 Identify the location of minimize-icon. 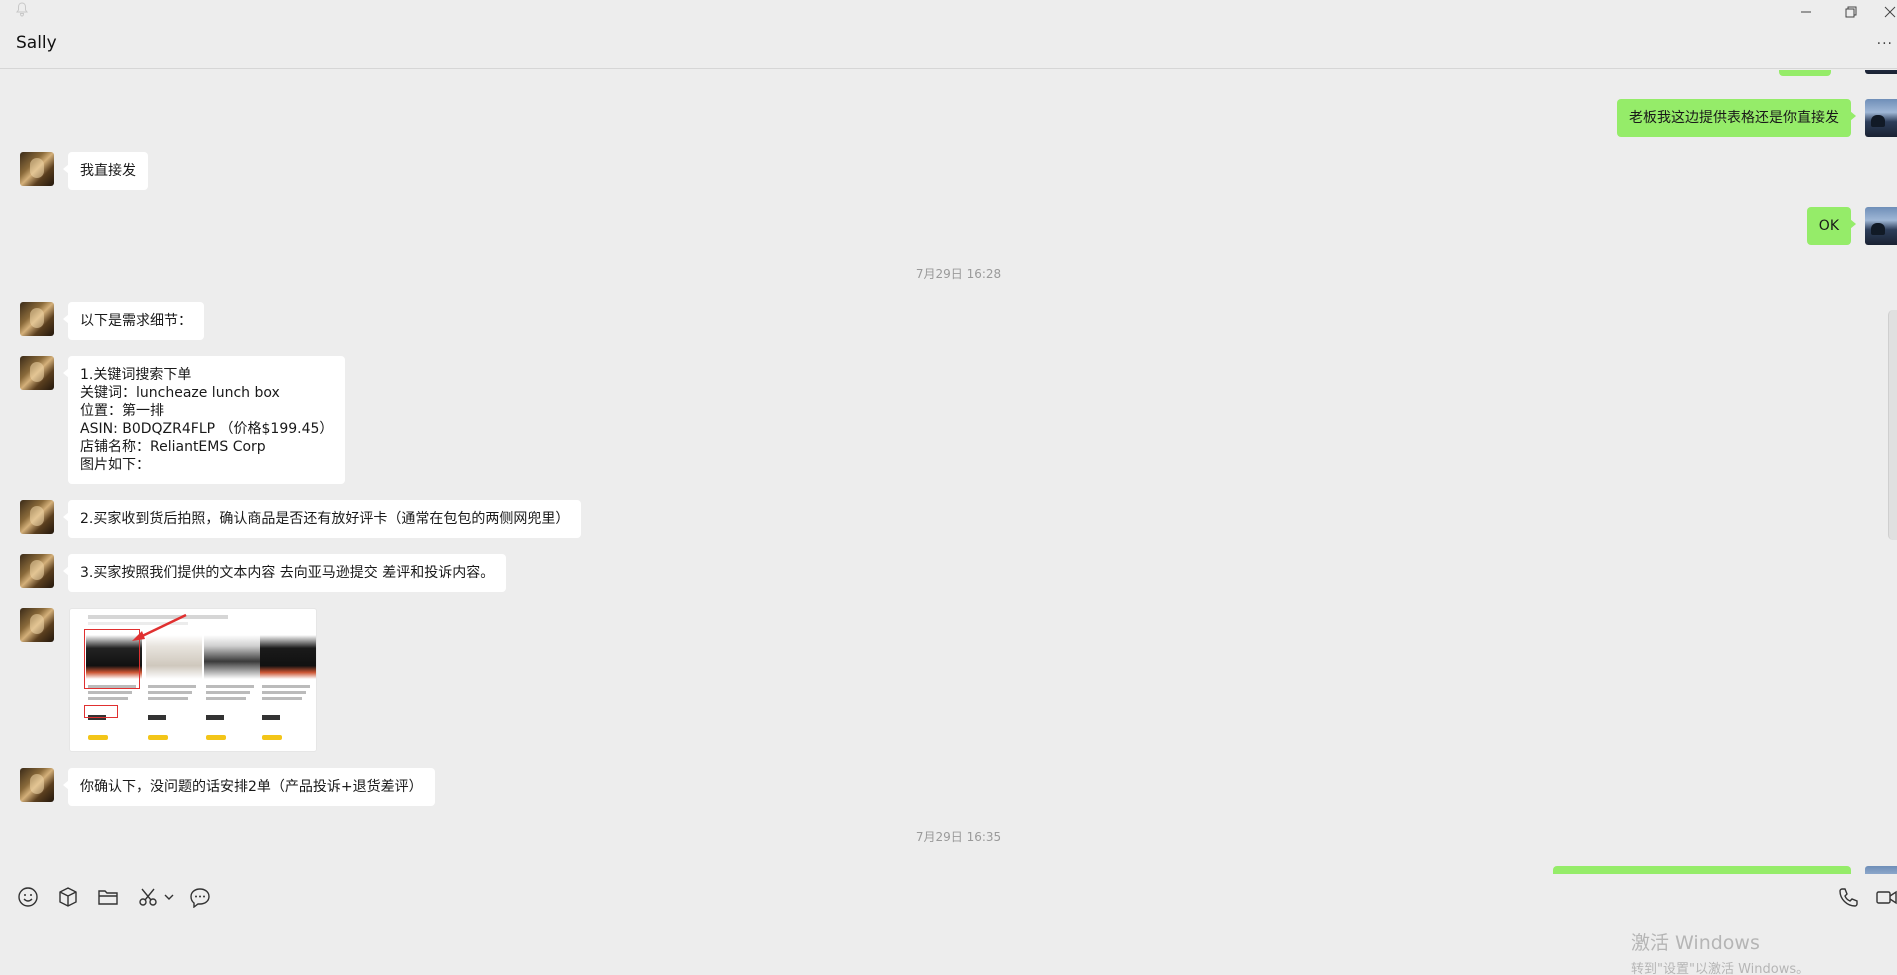
(1806, 12).